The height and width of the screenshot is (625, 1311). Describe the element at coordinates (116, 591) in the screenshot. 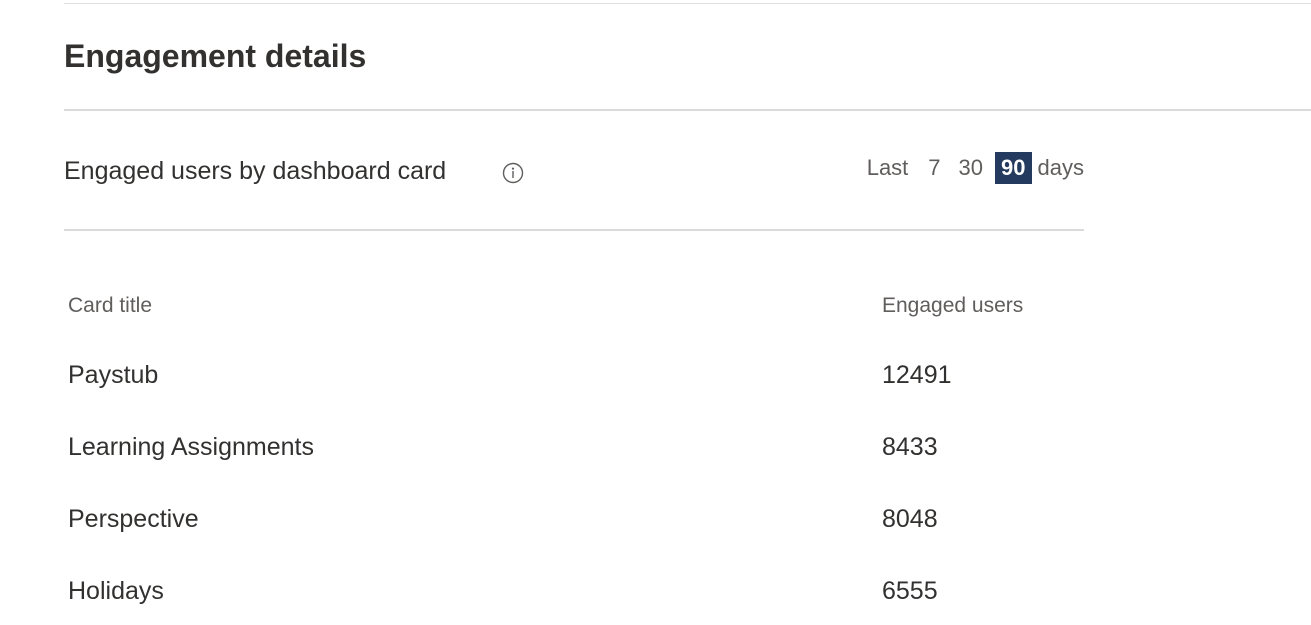

I see `row-card-title: Holidays` at that location.